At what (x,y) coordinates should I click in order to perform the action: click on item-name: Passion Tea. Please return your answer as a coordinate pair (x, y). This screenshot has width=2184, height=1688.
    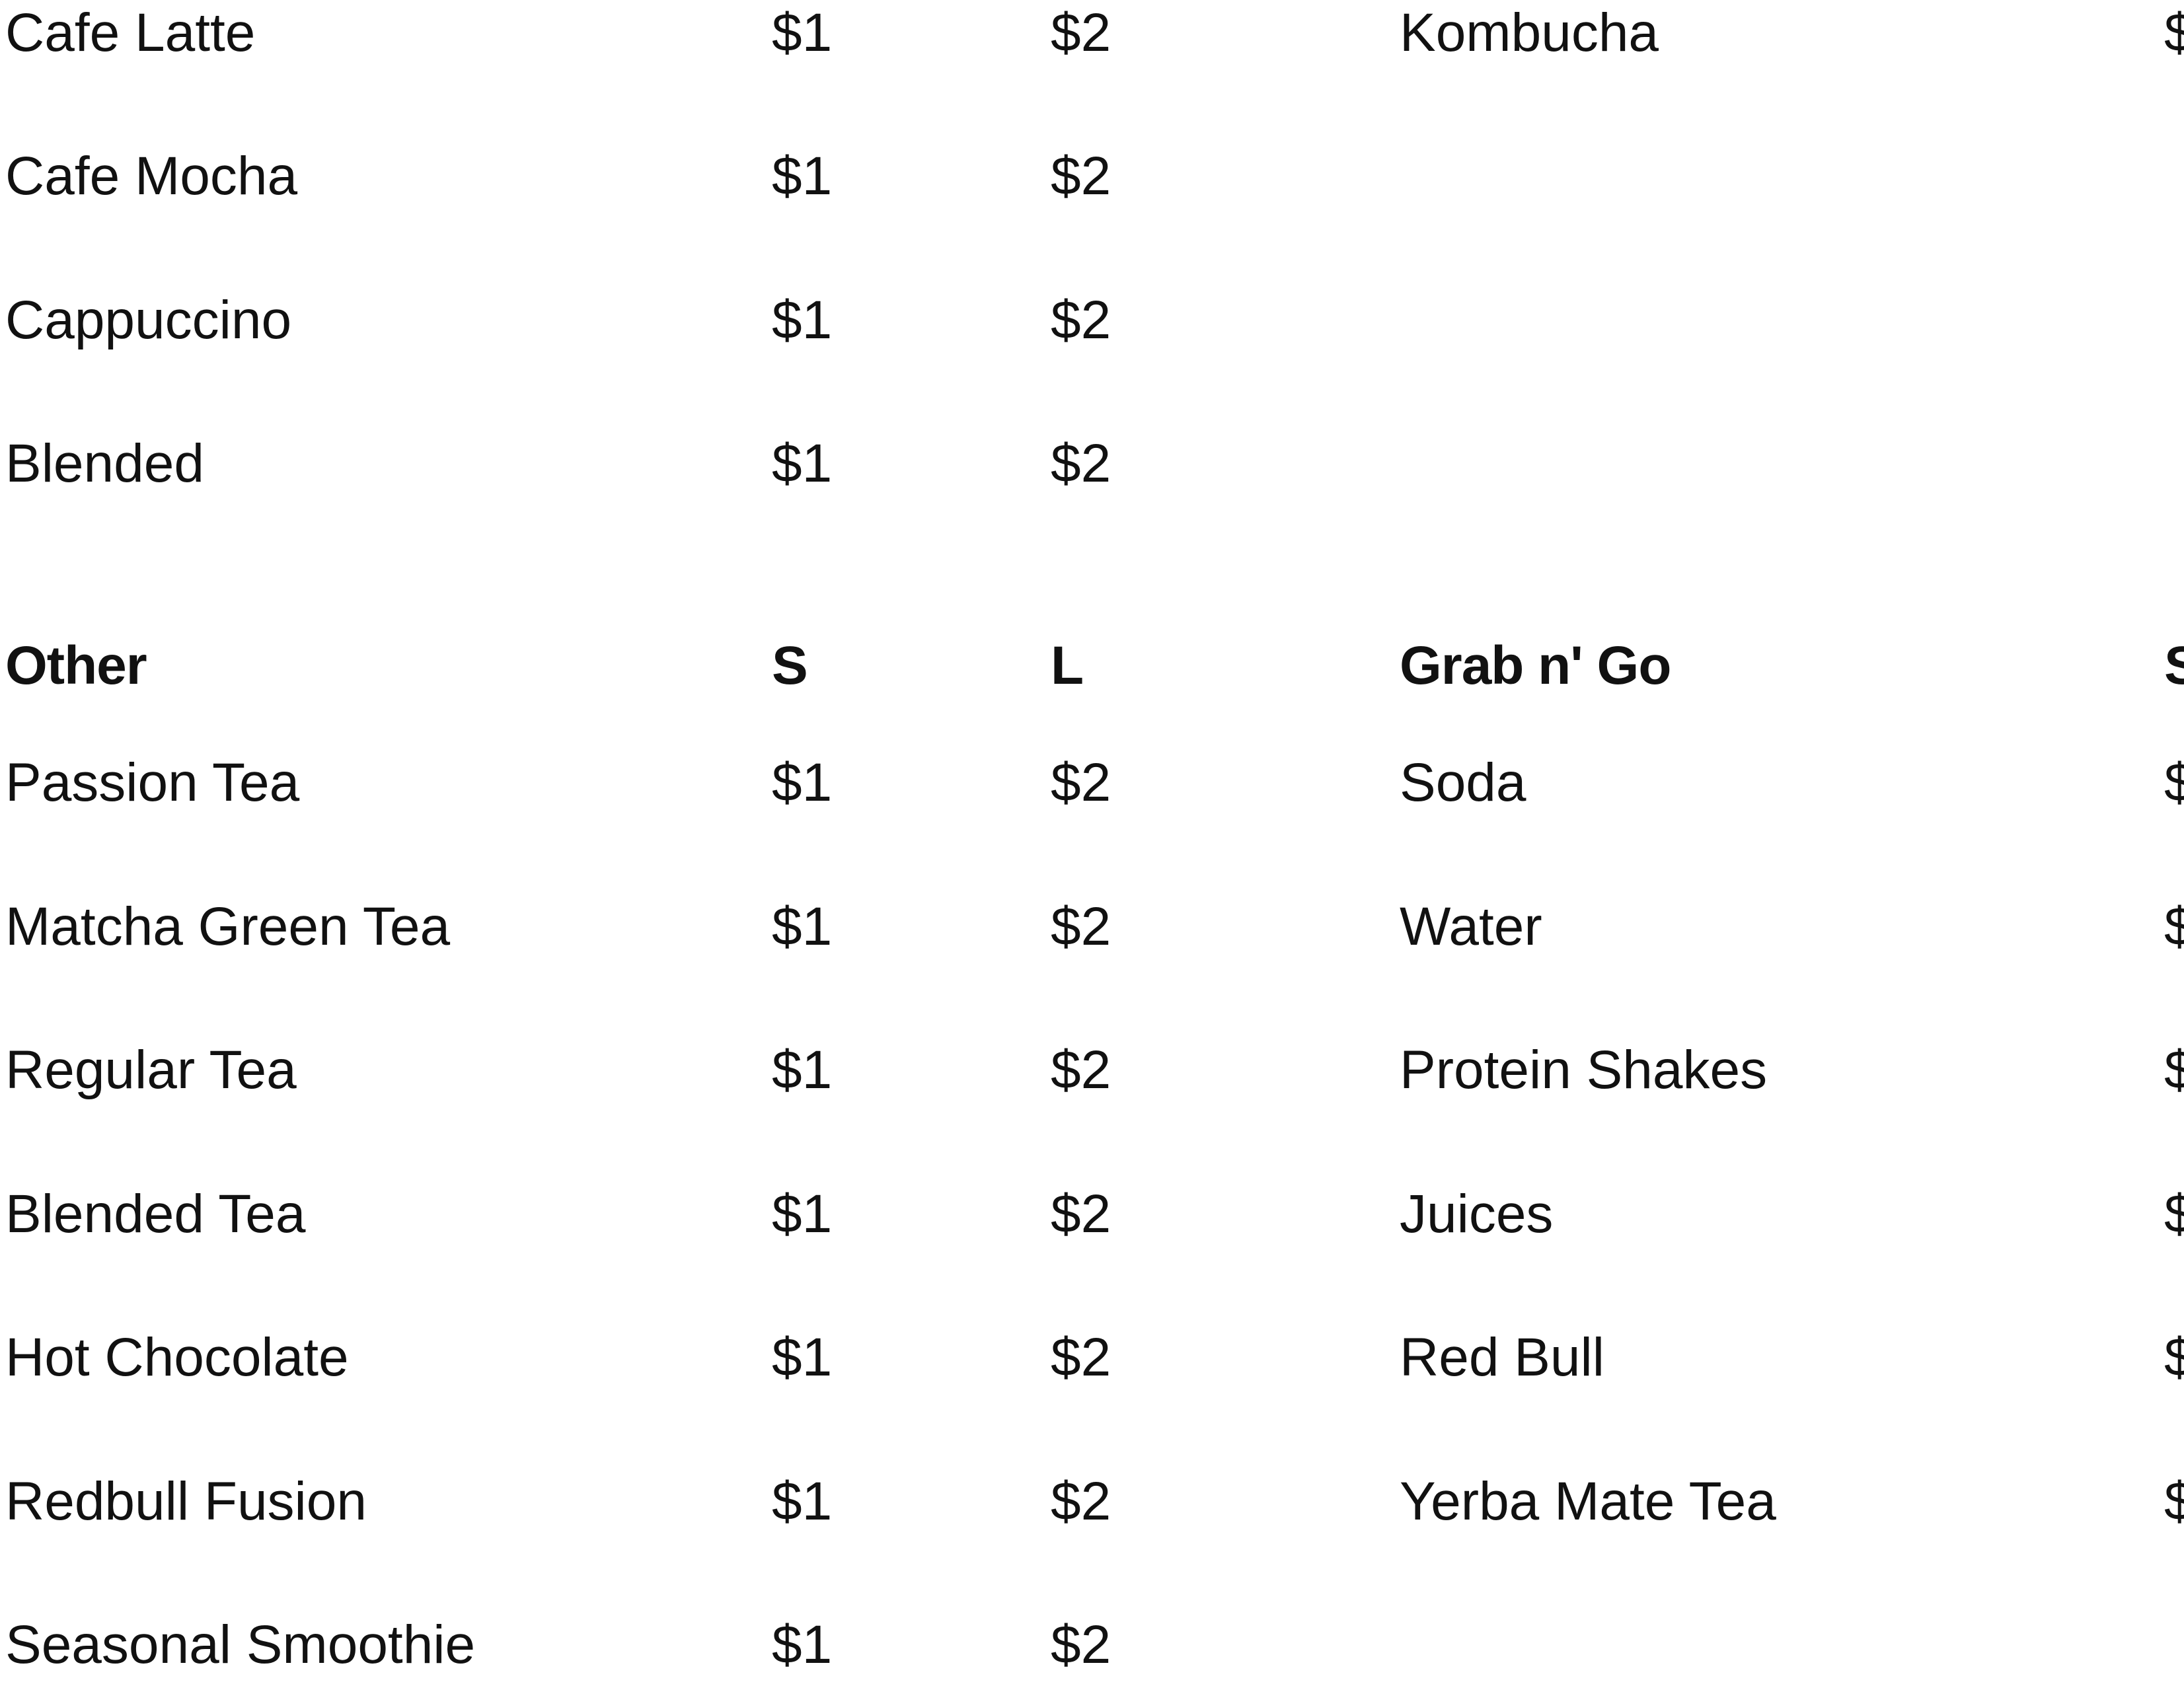
    Looking at the image, I should click on (152, 783).